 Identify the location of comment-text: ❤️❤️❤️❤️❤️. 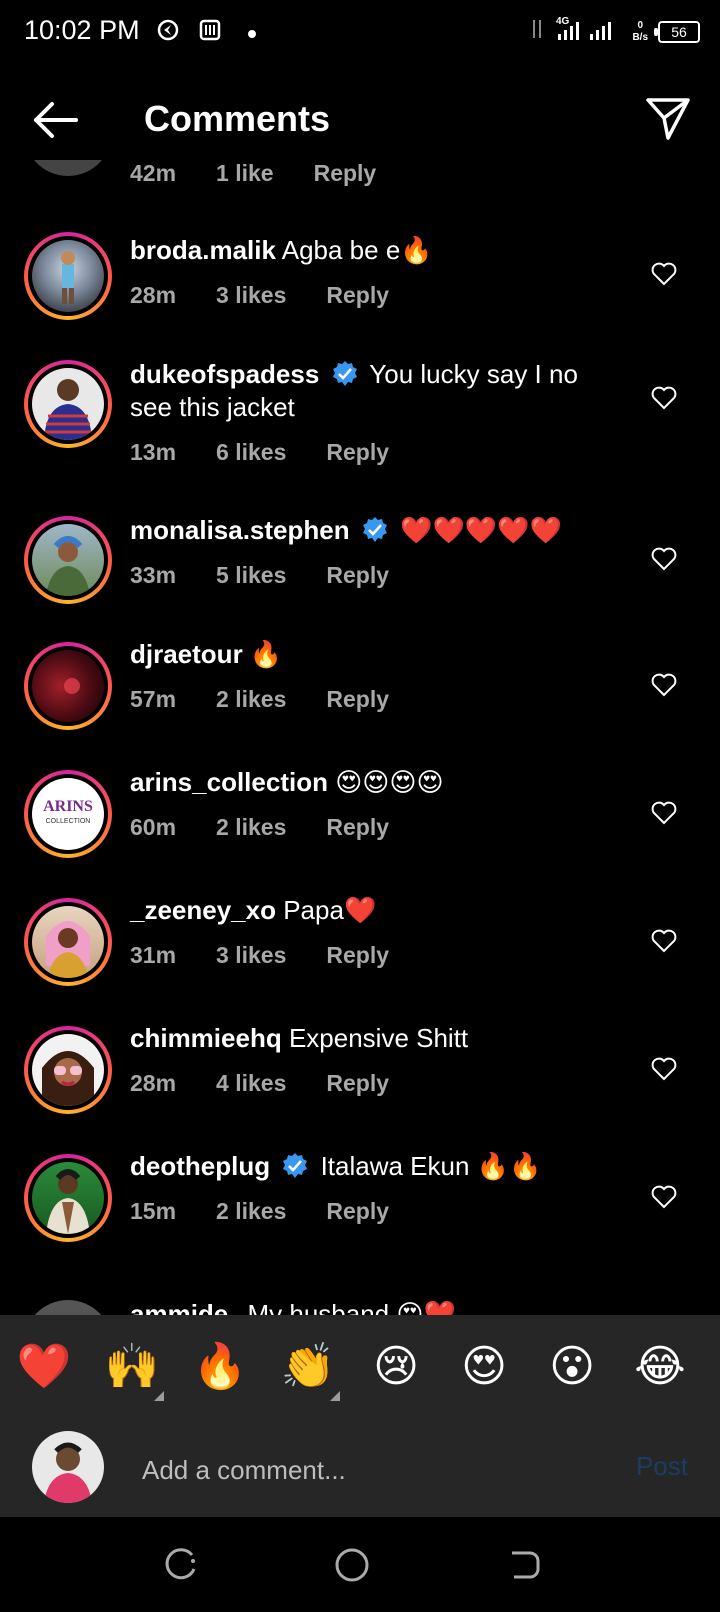
(481, 530).